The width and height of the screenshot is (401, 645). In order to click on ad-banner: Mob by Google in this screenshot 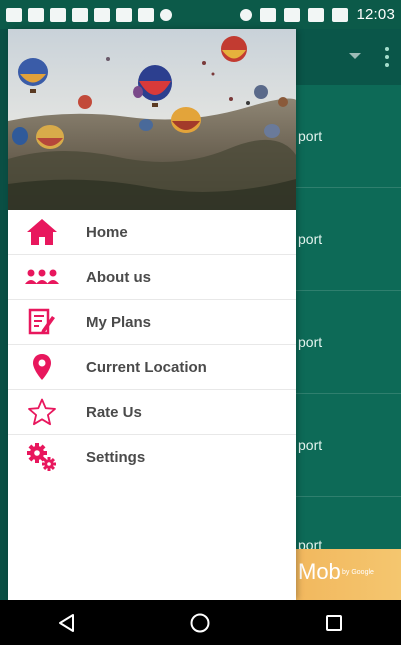, I will do `click(348, 574)`.